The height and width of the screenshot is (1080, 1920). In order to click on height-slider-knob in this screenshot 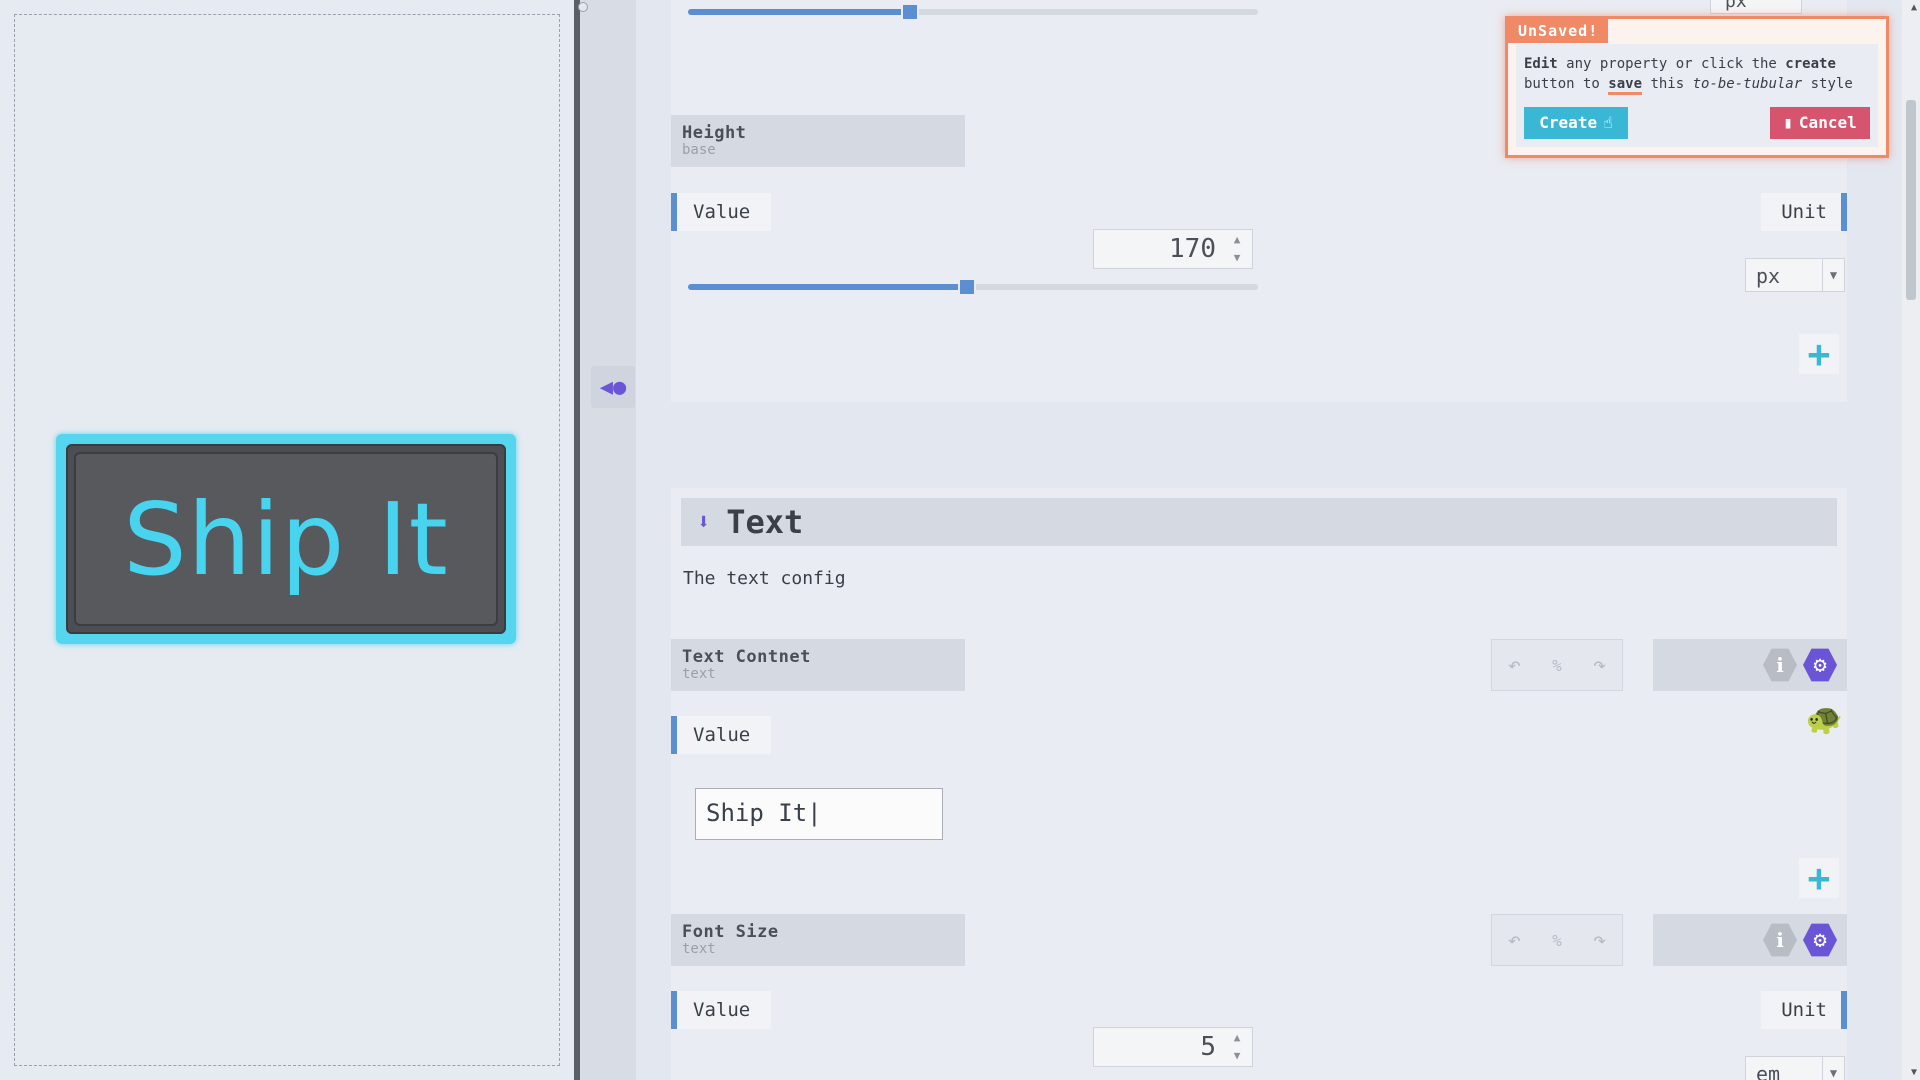, I will do `click(967, 287)`.